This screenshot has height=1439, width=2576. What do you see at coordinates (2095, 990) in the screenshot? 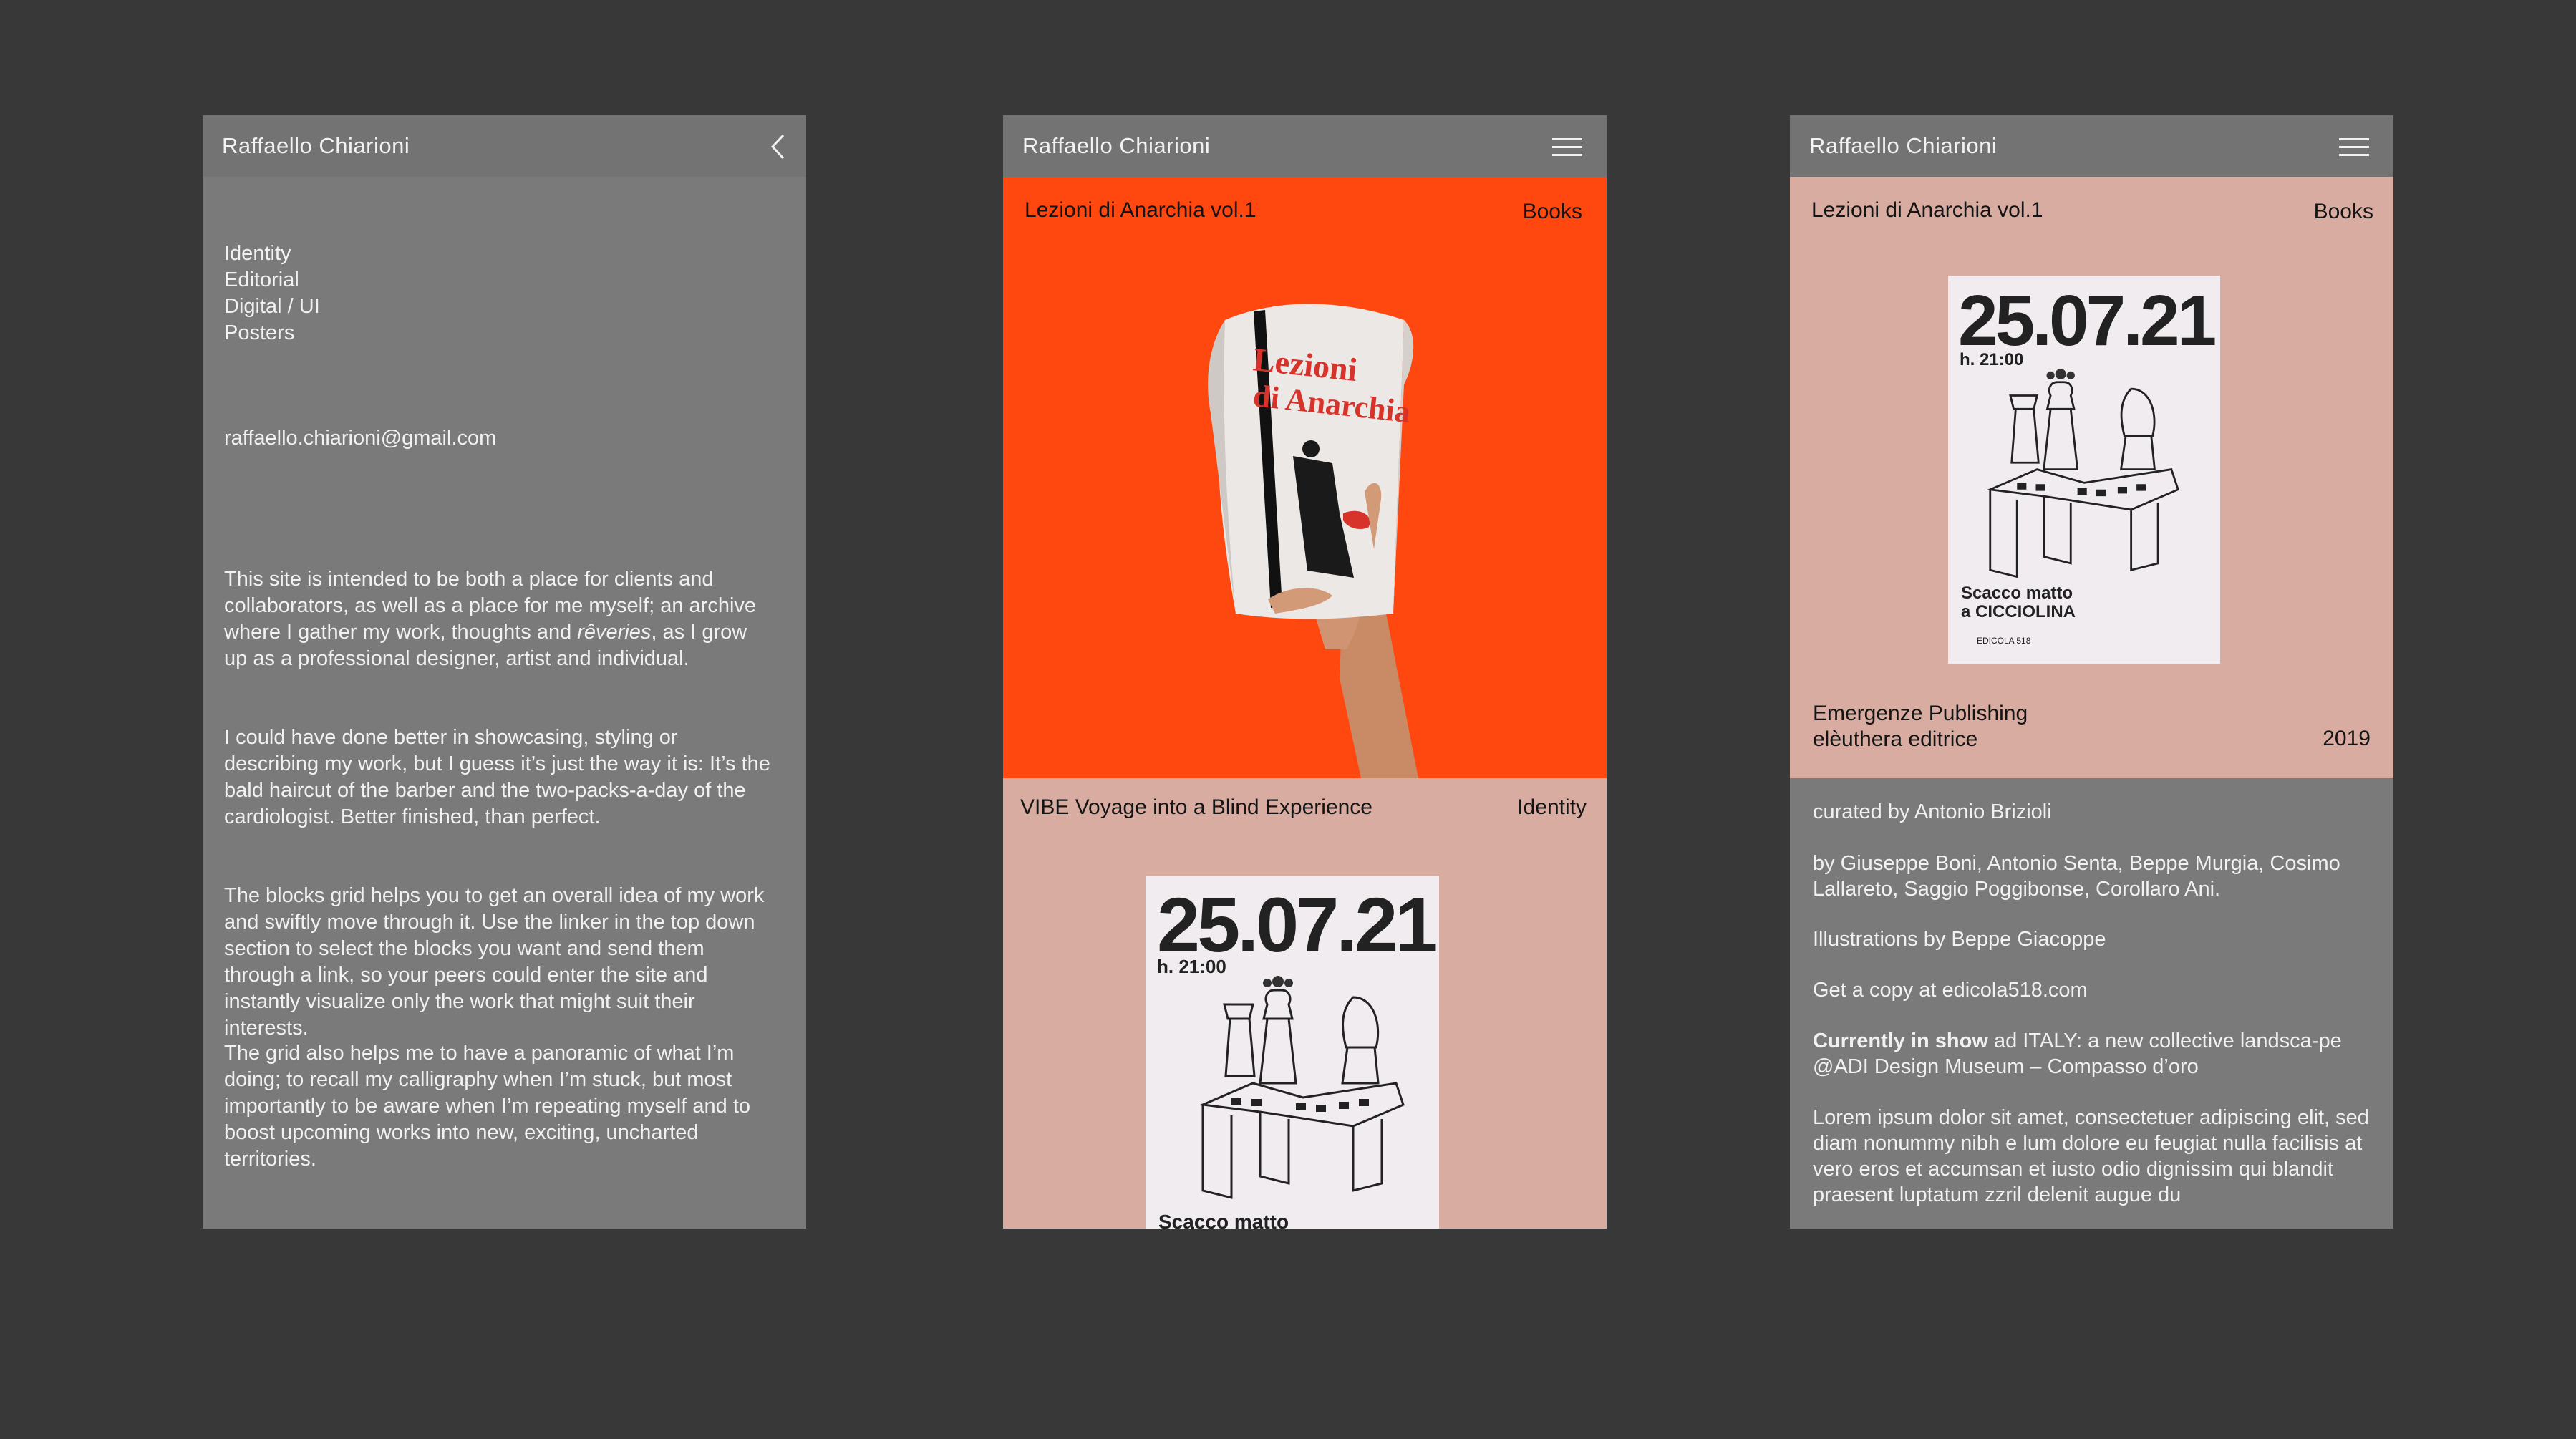
I see `get-copy-link: Get a copy at edicola518.com` at bounding box center [2095, 990].